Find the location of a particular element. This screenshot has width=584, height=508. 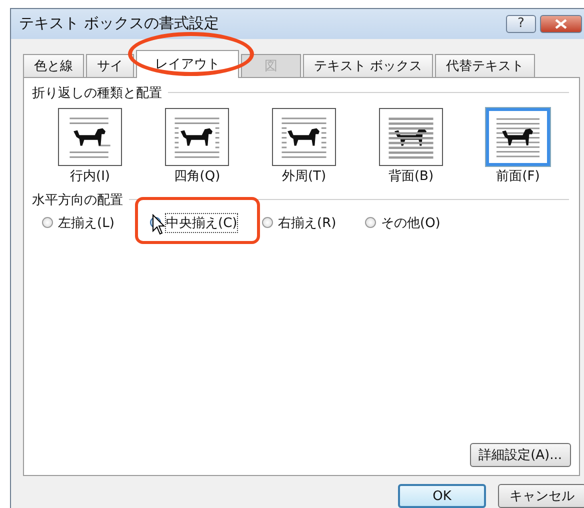

wrap-style-label: 行内(I) is located at coordinates (90, 176).